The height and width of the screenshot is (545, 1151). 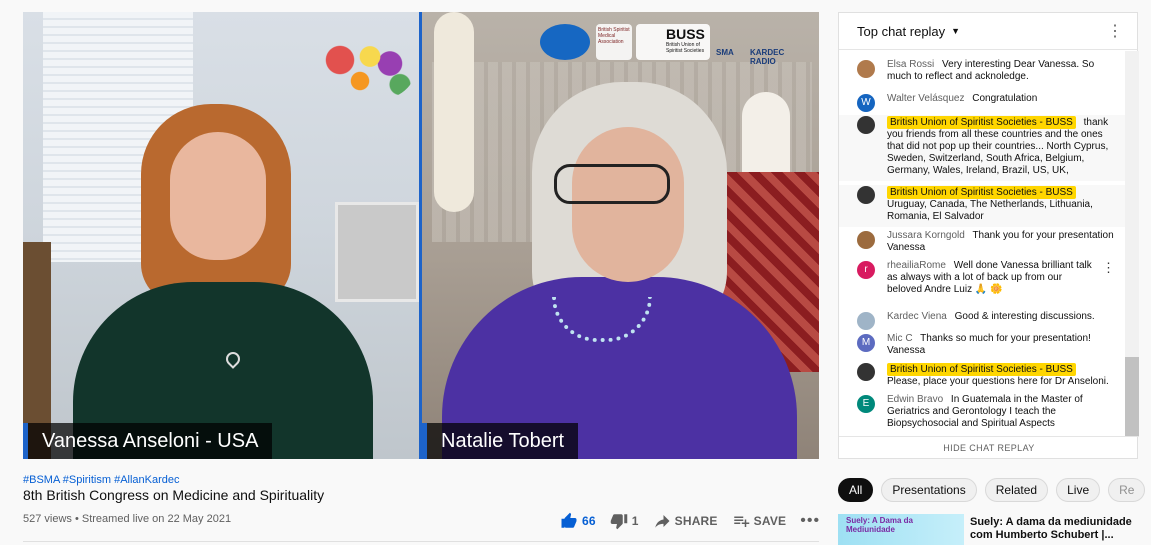 I want to click on thumbs-up-icon, so click(x=569, y=520).